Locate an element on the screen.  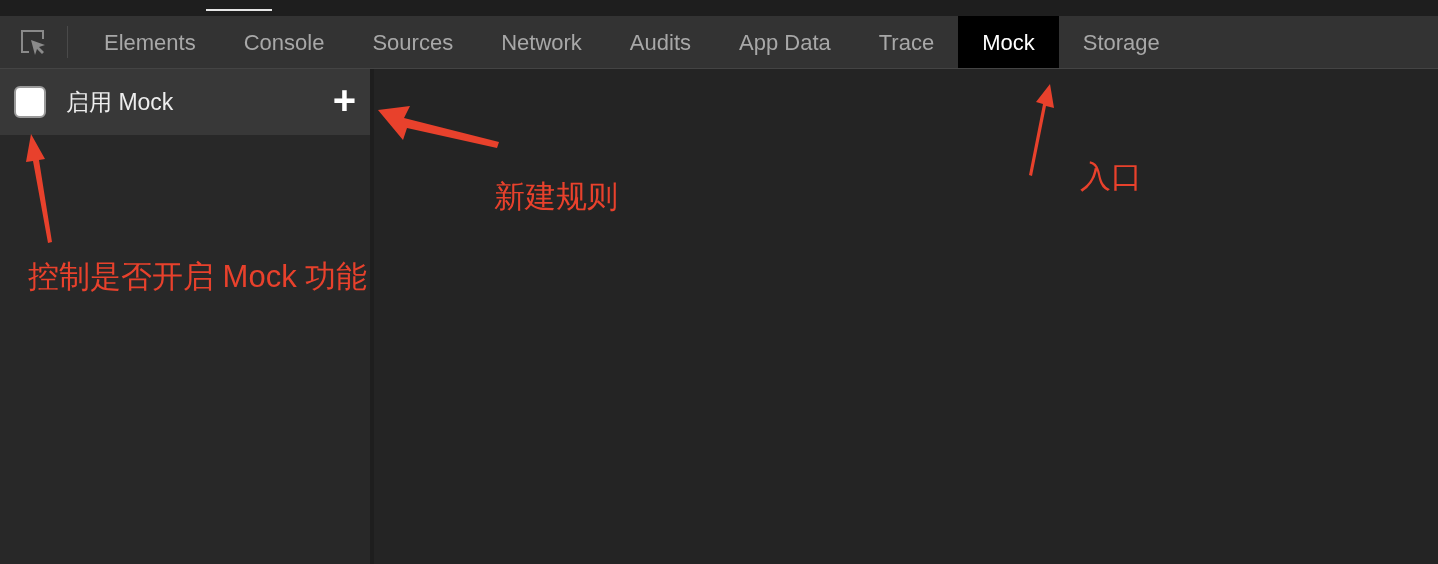
tab: Sources is located at coordinates (413, 42).